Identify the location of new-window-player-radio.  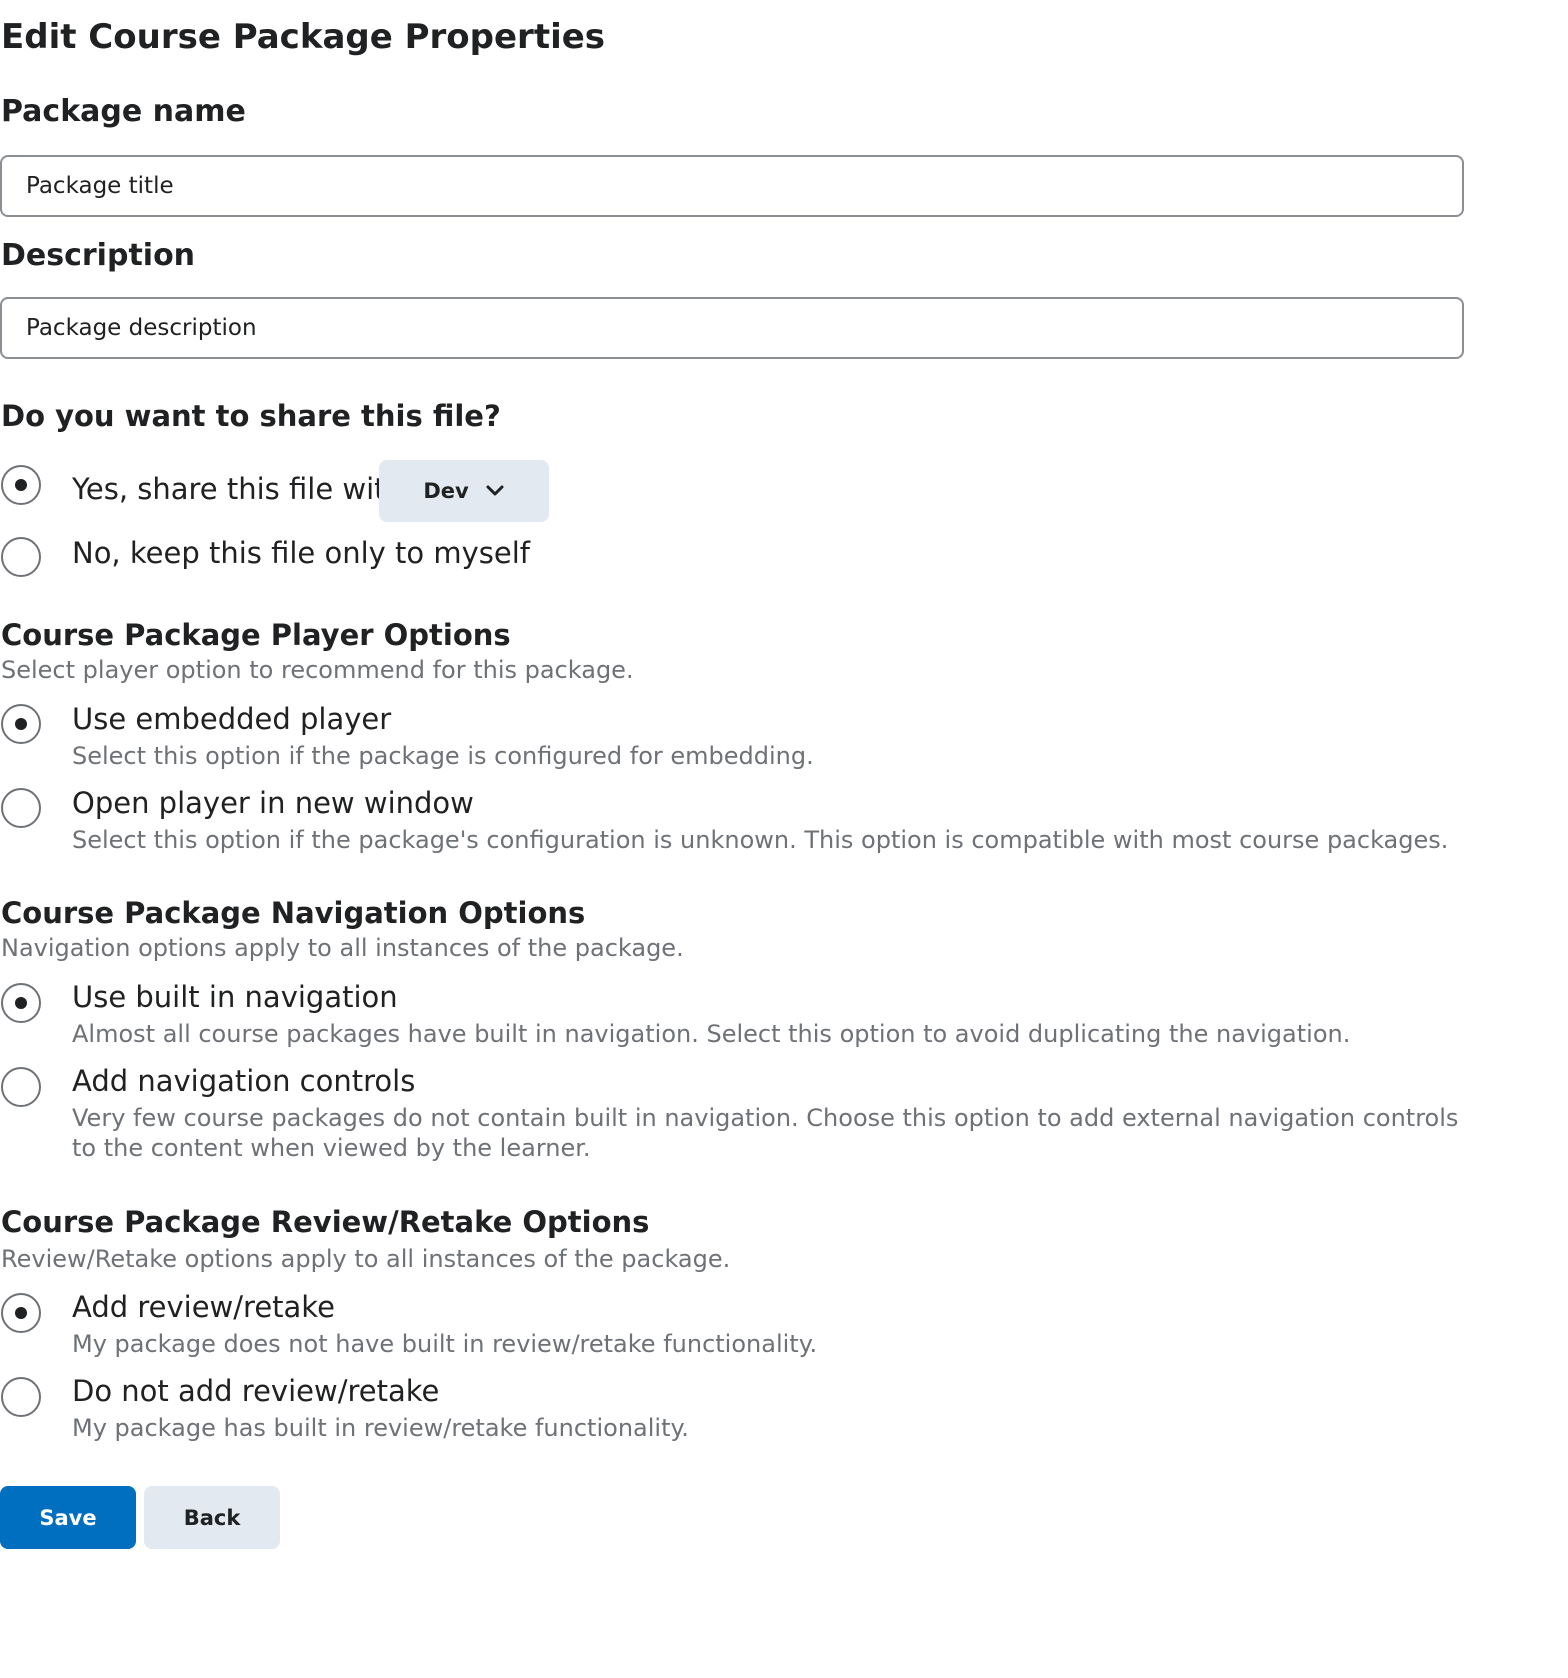
(21, 808).